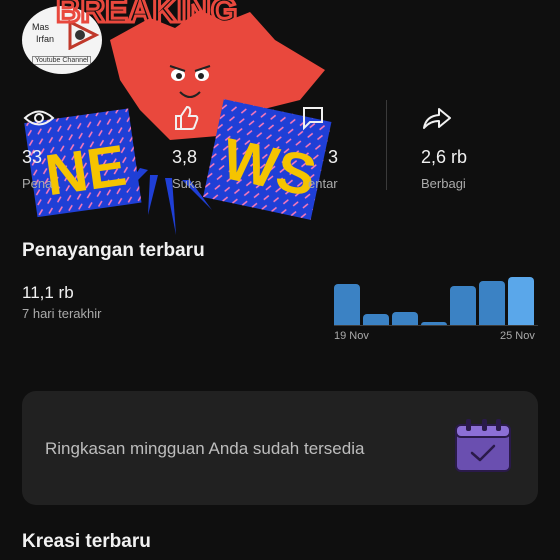 Image resolution: width=560 pixels, height=560 pixels. What do you see at coordinates (45, 39) in the screenshot?
I see `avatar-text-line2: Irfan` at bounding box center [45, 39].